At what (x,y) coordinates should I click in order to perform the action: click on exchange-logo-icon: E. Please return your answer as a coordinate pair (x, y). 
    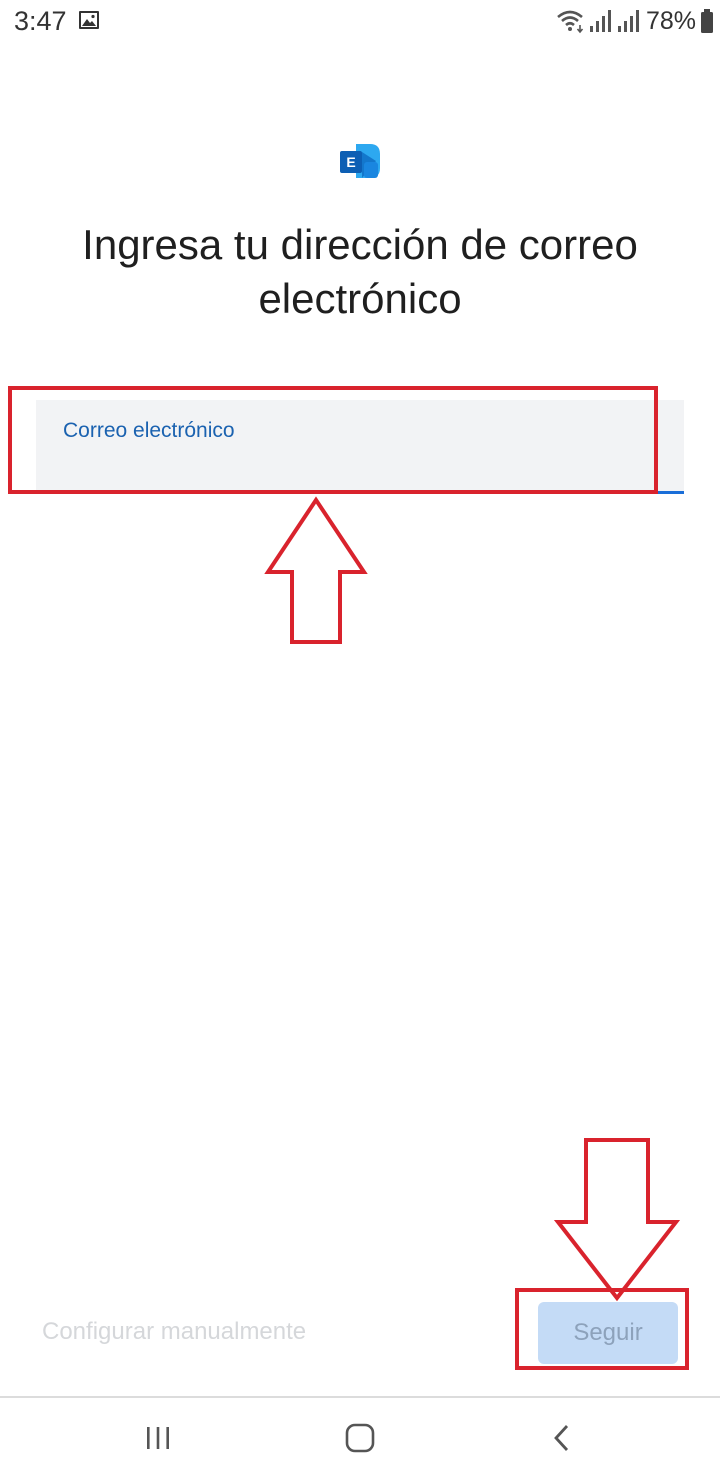
    Looking at the image, I should click on (360, 161).